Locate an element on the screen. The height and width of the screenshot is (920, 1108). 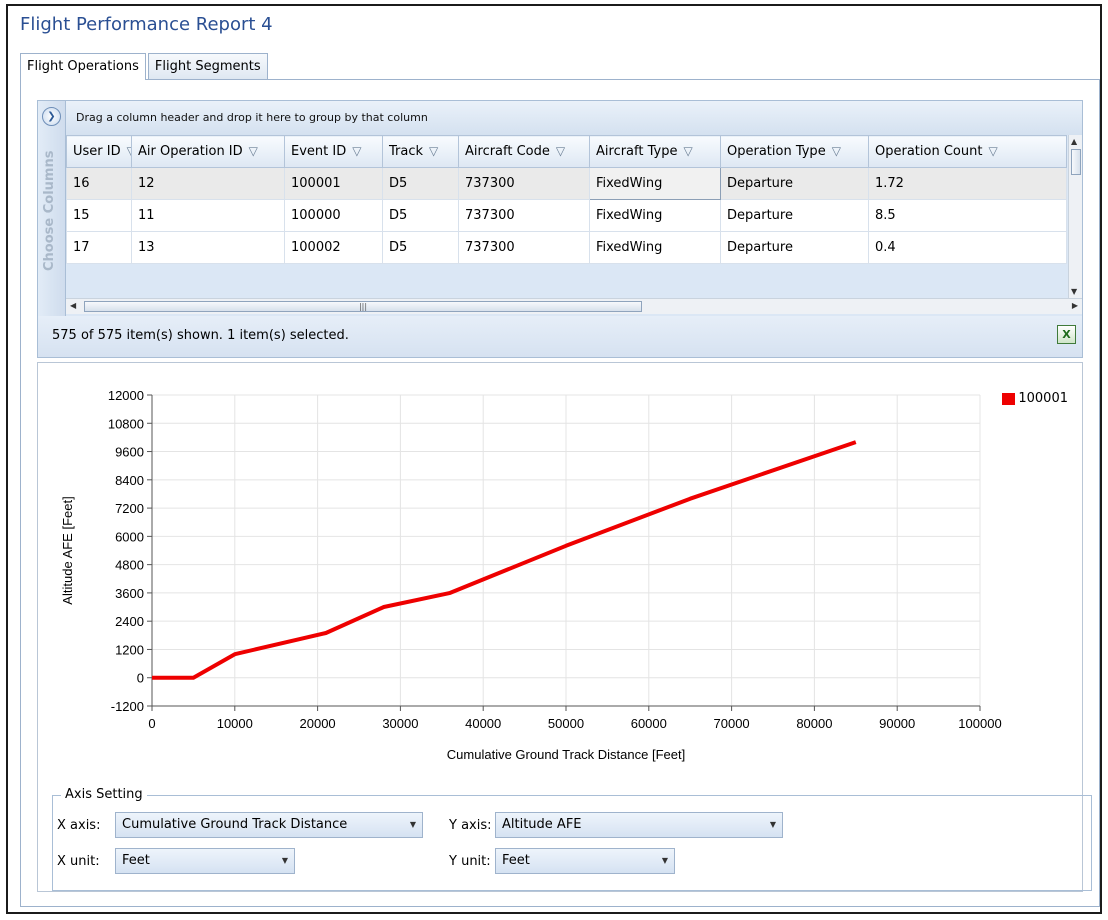
column-header-air-operation-id: Air Operation ID ▽ is located at coordinates (208, 151).